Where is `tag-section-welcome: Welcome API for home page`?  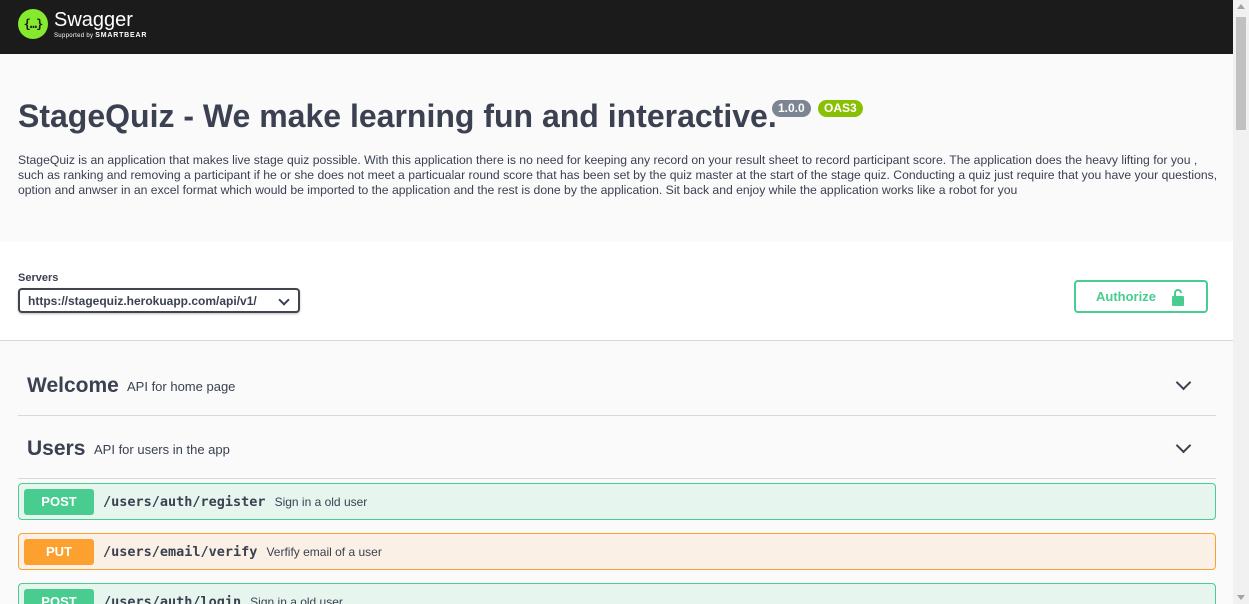 tag-section-welcome: Welcome API for home page is located at coordinates (617, 386).